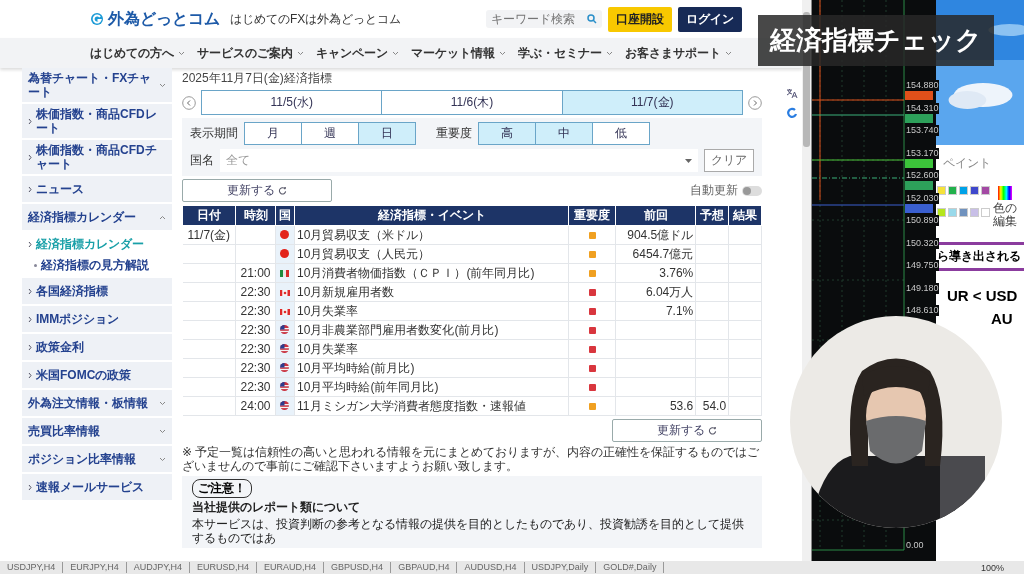  Describe the element at coordinates (679, 311) in the screenshot. I see `table-cell: 7.1%` at that location.